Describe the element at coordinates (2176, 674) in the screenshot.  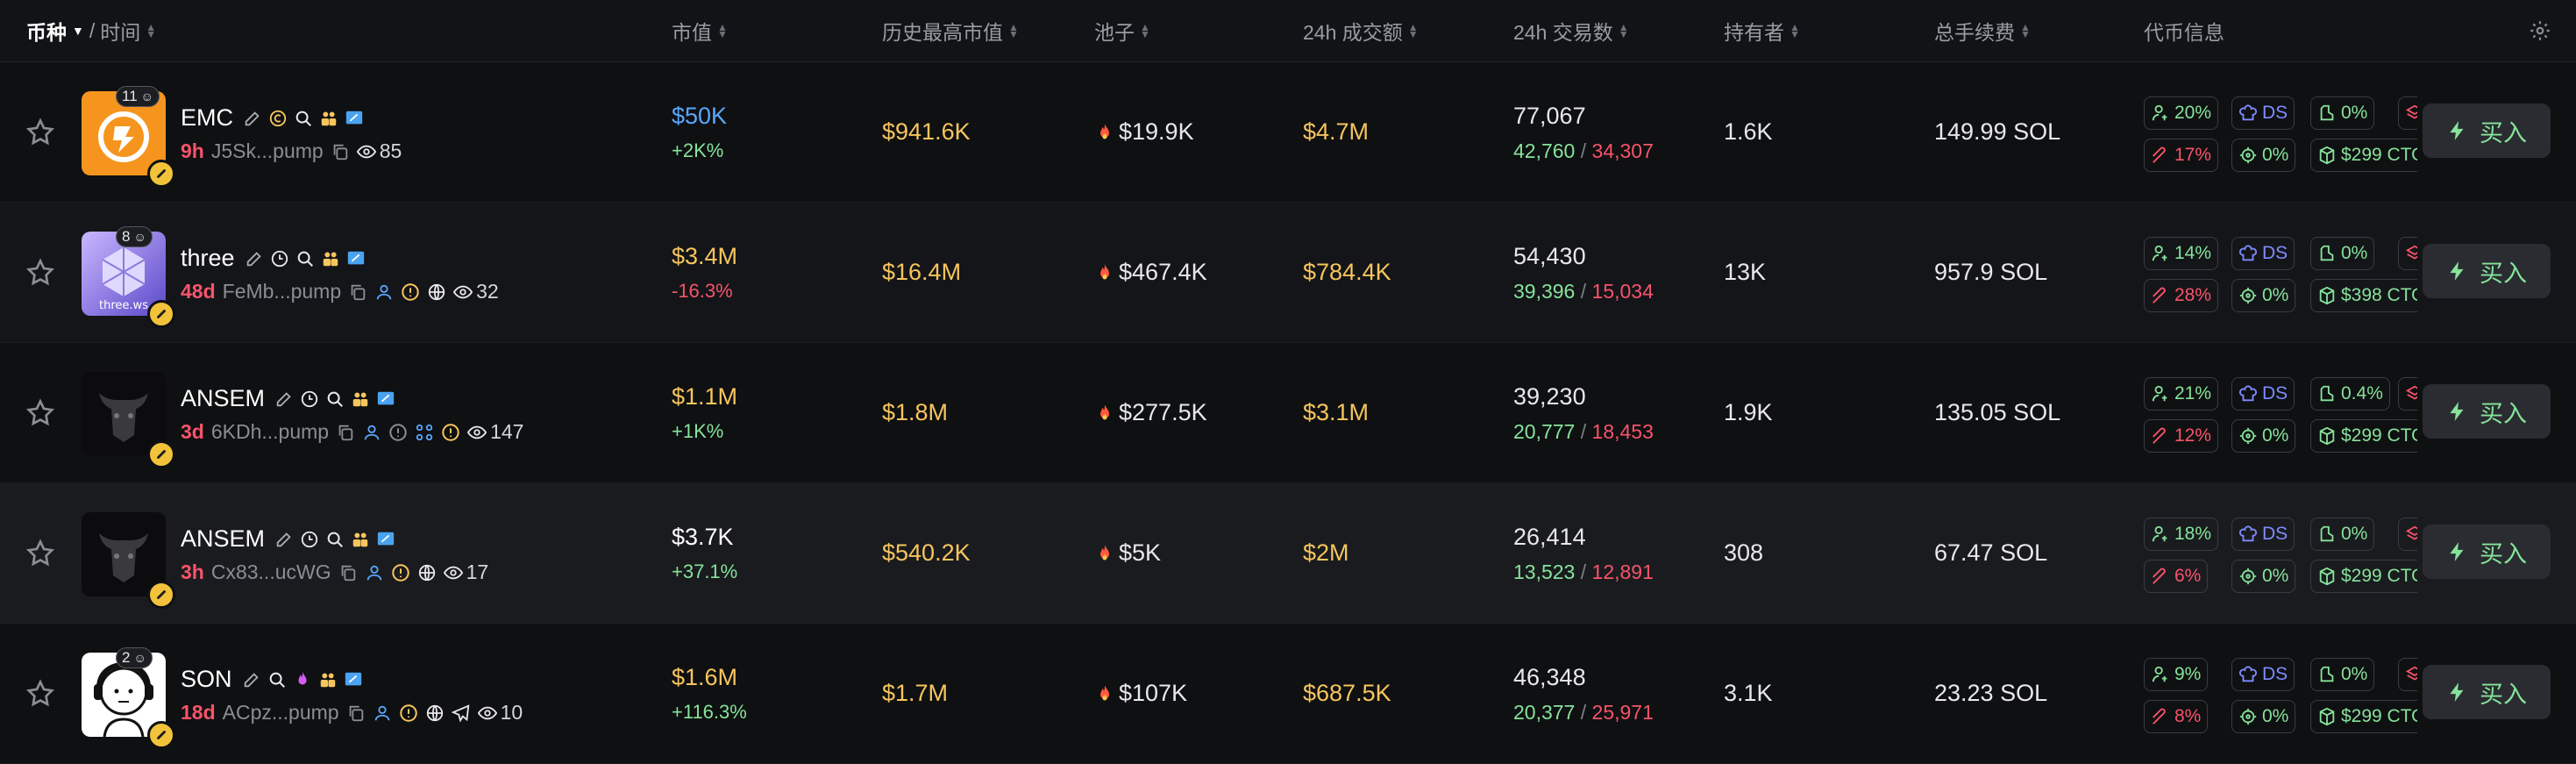
I see `top10-holders-chip: 9%` at that location.